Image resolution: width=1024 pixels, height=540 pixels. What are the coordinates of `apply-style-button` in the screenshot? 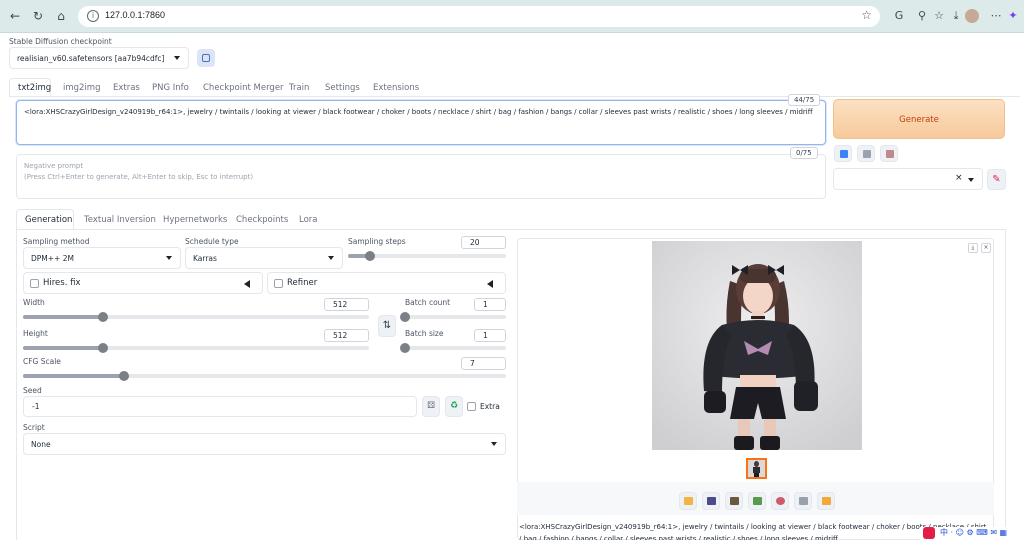 It's located at (889, 153).